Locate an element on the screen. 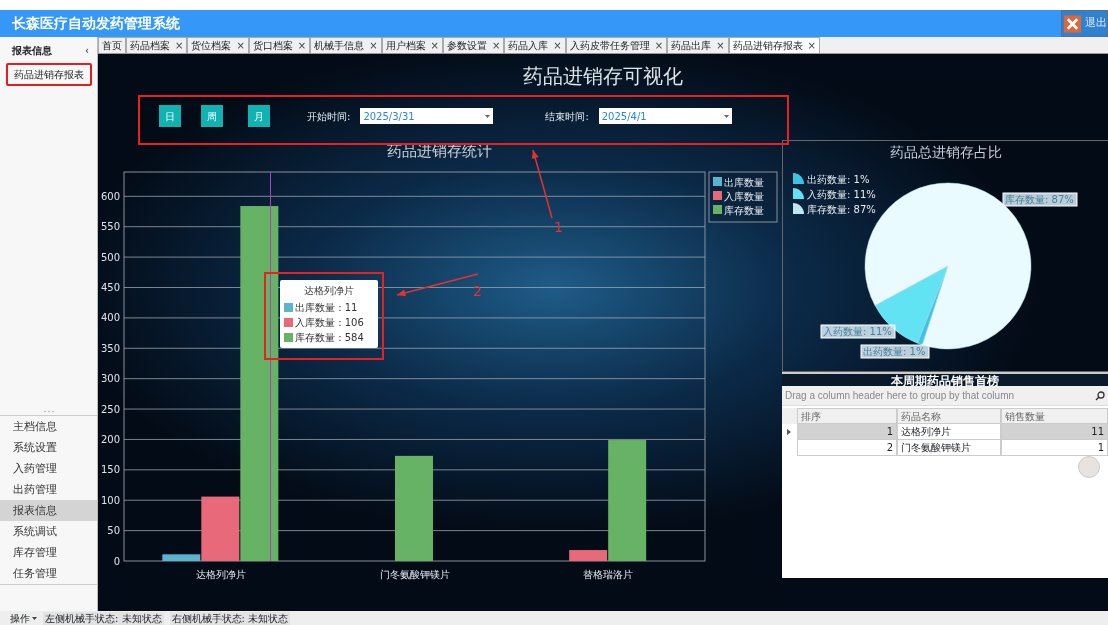 The width and height of the screenshot is (1108, 625). nav-item: 主档信息 is located at coordinates (48, 426).